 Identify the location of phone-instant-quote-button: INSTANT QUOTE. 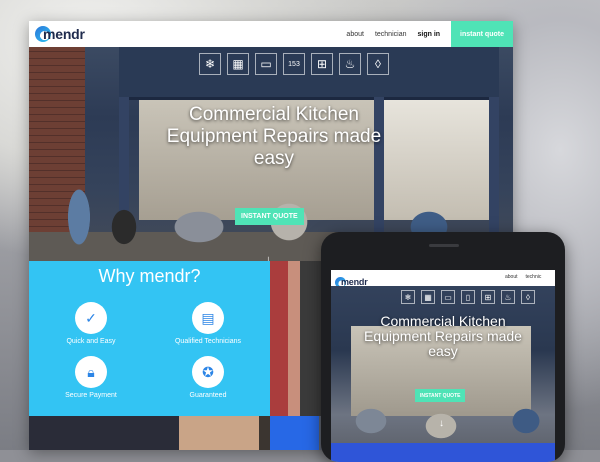
(440, 395).